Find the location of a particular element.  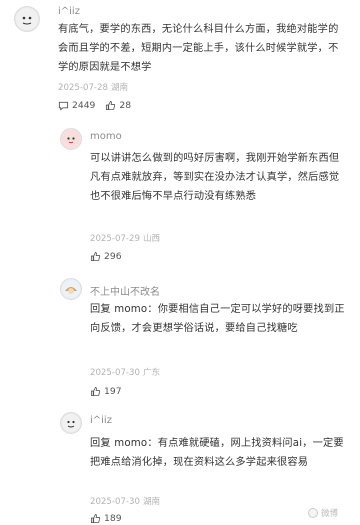

comment-actions: 2449 28 is located at coordinates (99, 105).